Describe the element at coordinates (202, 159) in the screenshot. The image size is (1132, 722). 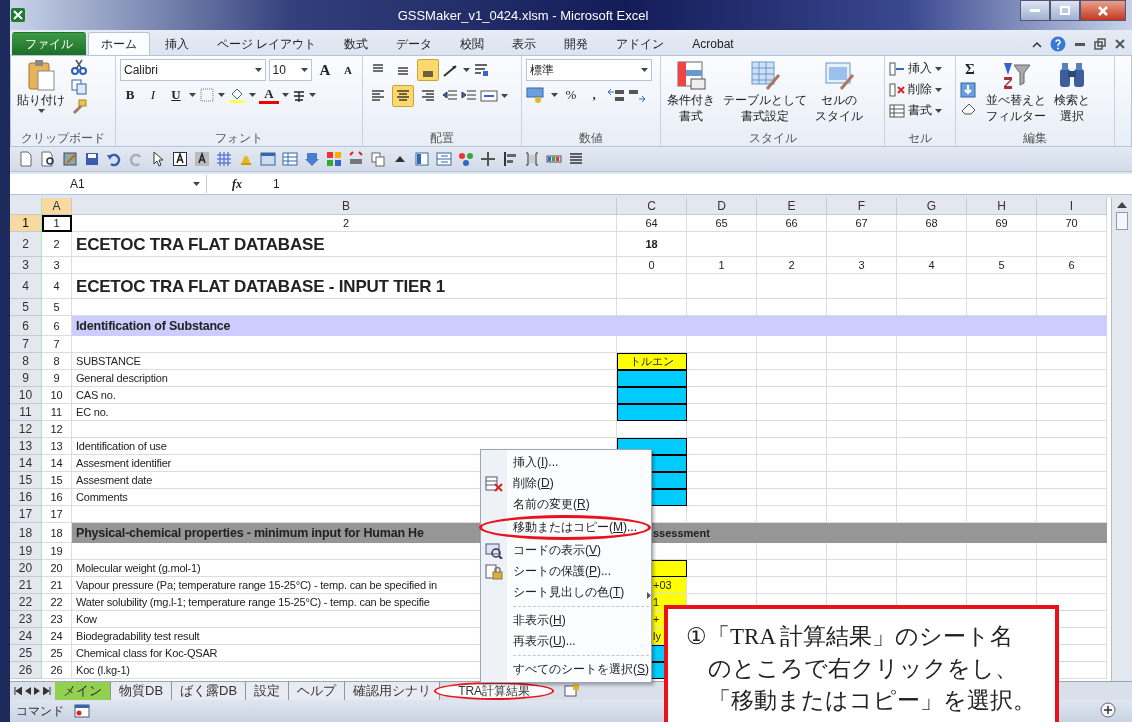
I see `shaded-text-icon` at that location.